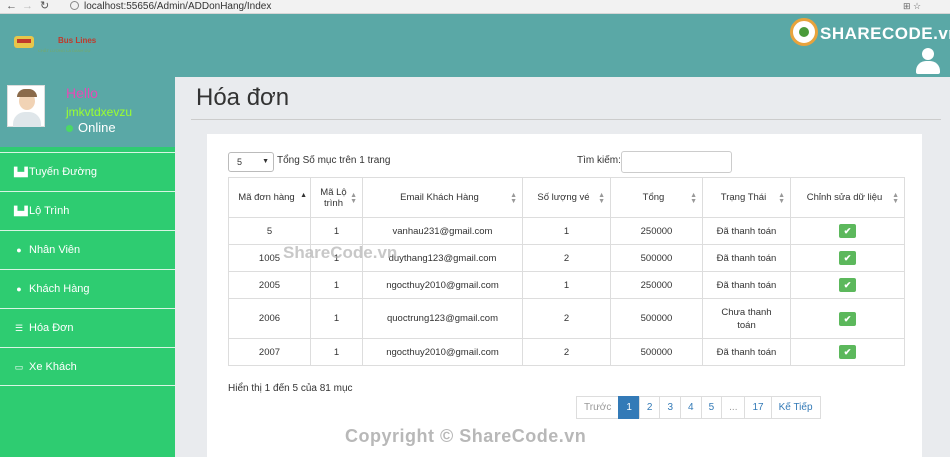 The width and height of the screenshot is (950, 457). Describe the element at coordinates (795, 407) in the screenshot. I see `pagination-next: Kế Tiếp` at that location.